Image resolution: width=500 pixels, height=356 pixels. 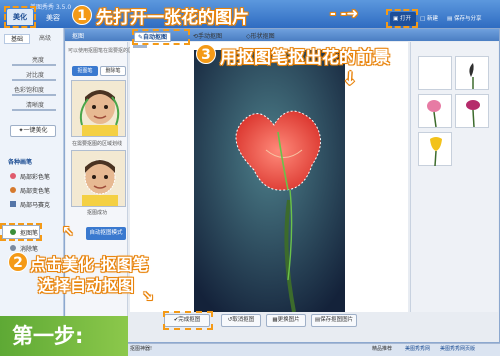 I want to click on subtab-basic: 基础, so click(x=17, y=39).